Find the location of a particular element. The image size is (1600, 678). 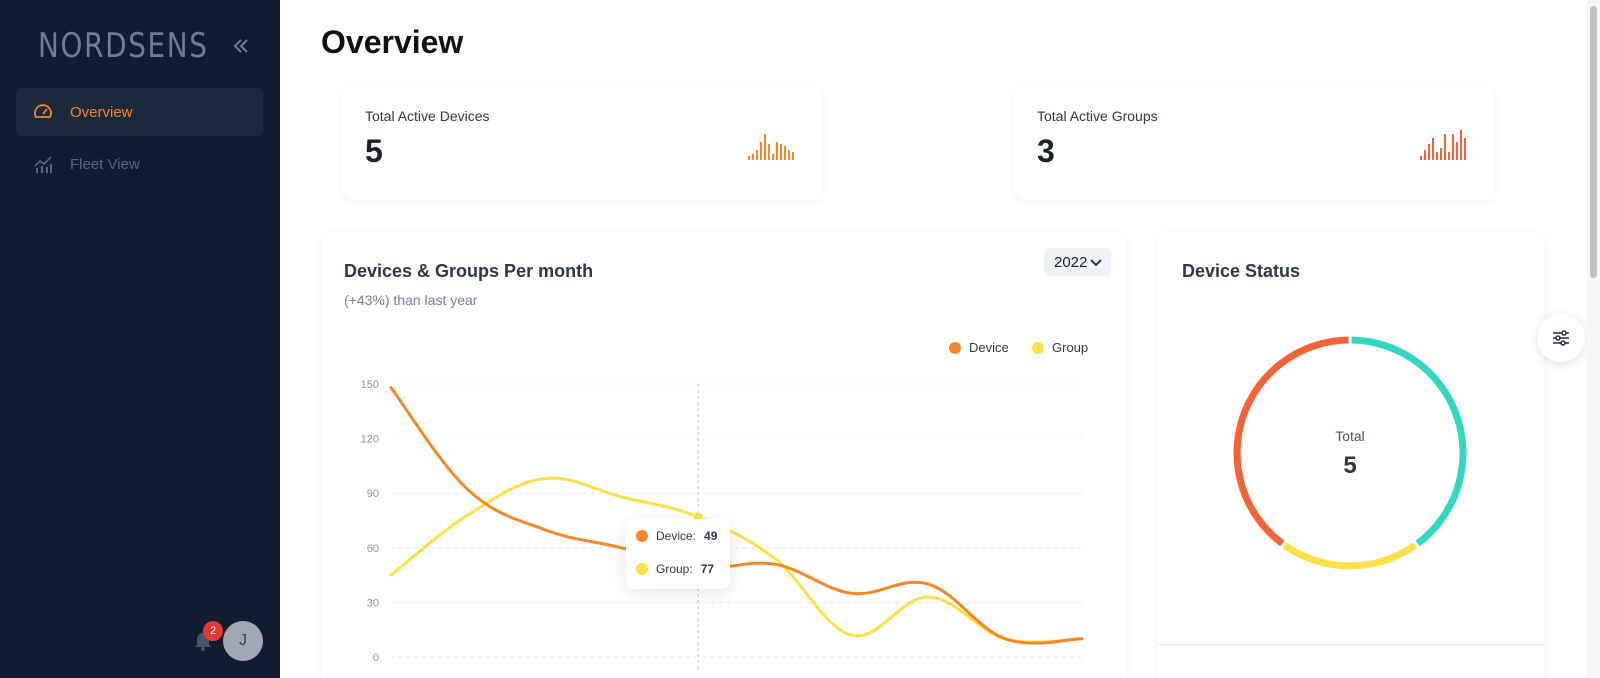

tooltip-label: Group: is located at coordinates (674, 569).